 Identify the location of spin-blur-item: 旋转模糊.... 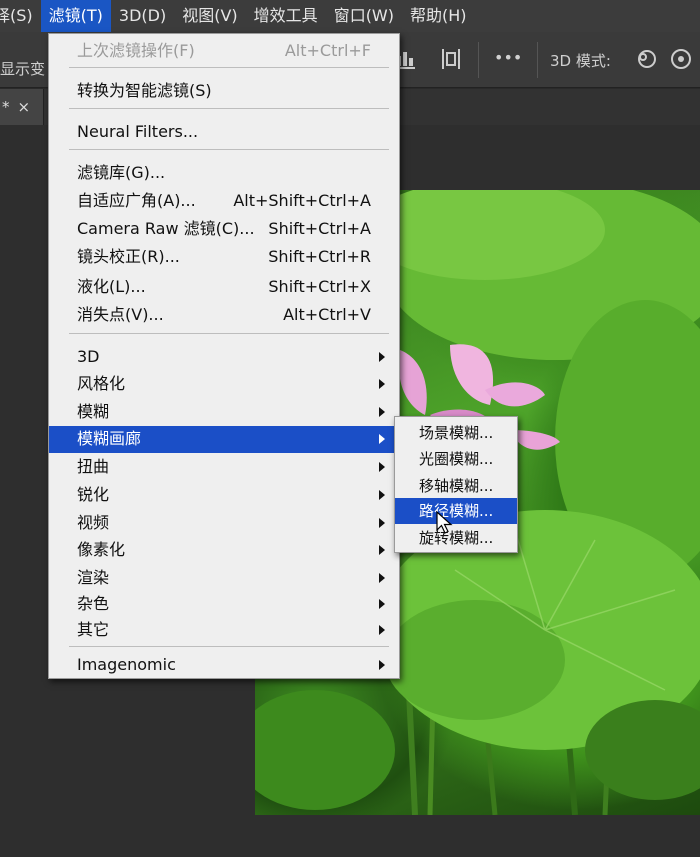
(456, 538).